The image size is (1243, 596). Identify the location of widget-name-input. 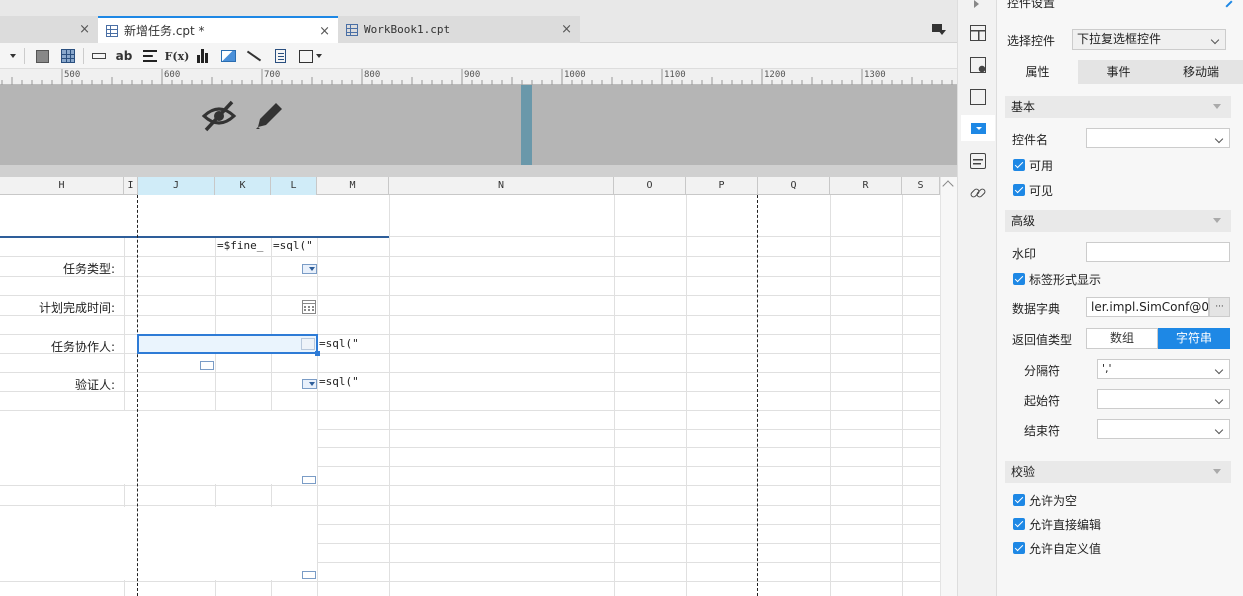
(1158, 138).